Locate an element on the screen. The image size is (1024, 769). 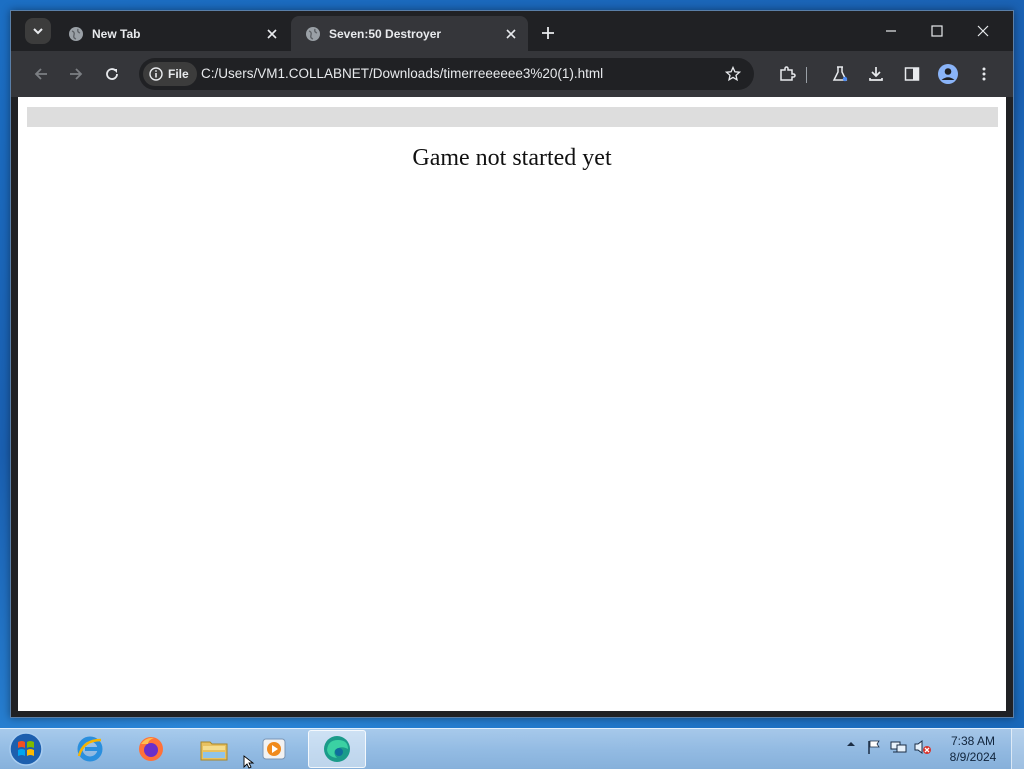
avatar-icon is located at coordinates (948, 74).